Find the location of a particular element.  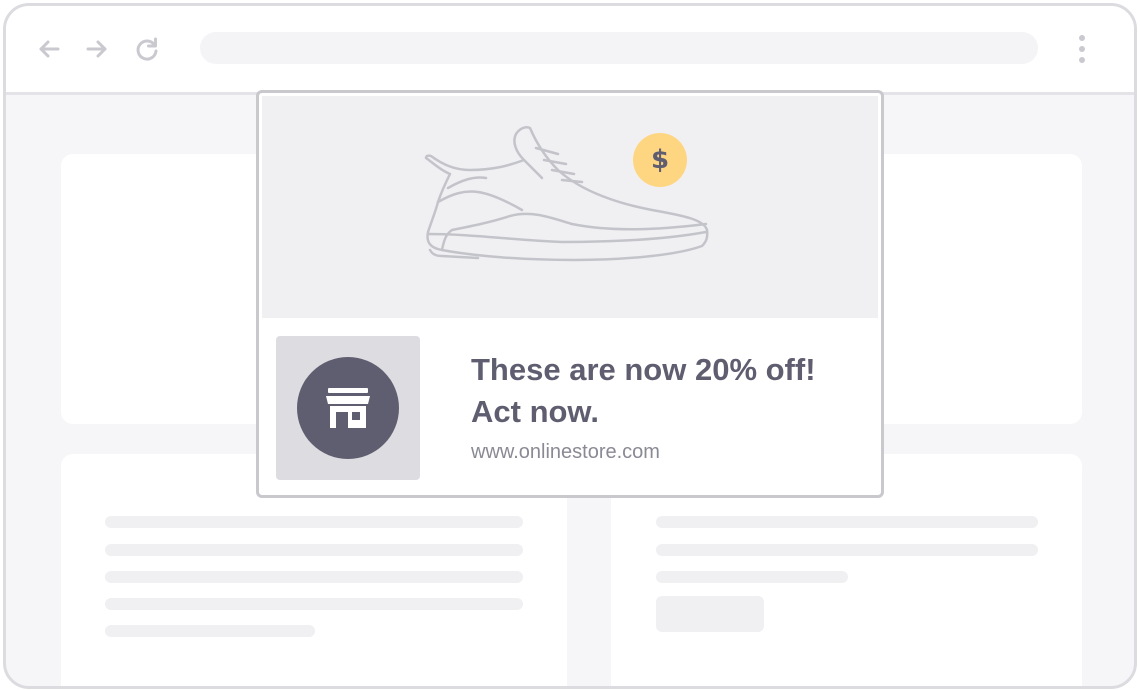

notification-url: www.onlinestore.com is located at coordinates (565, 452).